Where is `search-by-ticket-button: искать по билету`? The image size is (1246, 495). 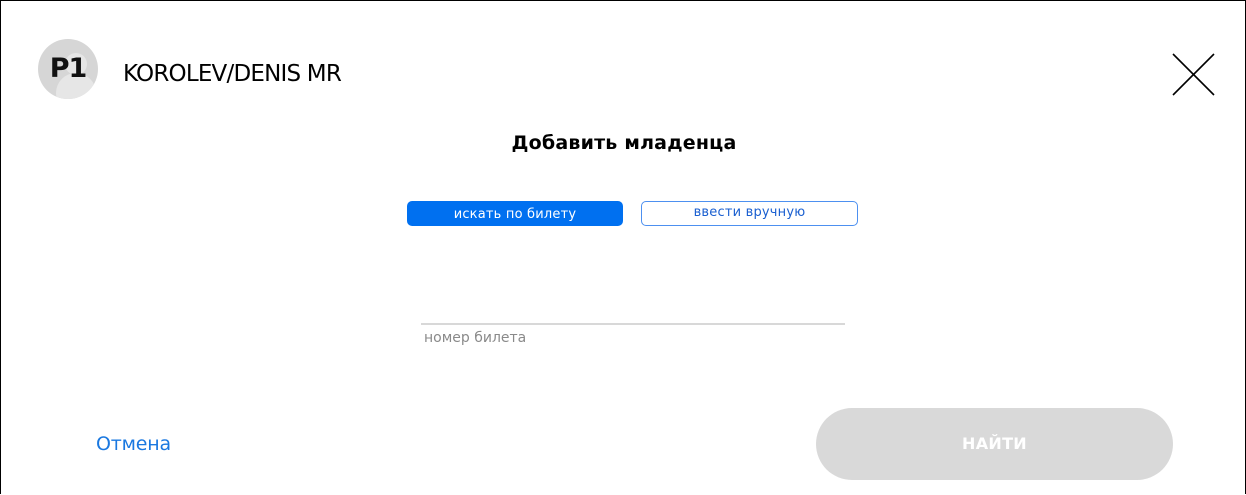 search-by-ticket-button: искать по билету is located at coordinates (515, 213).